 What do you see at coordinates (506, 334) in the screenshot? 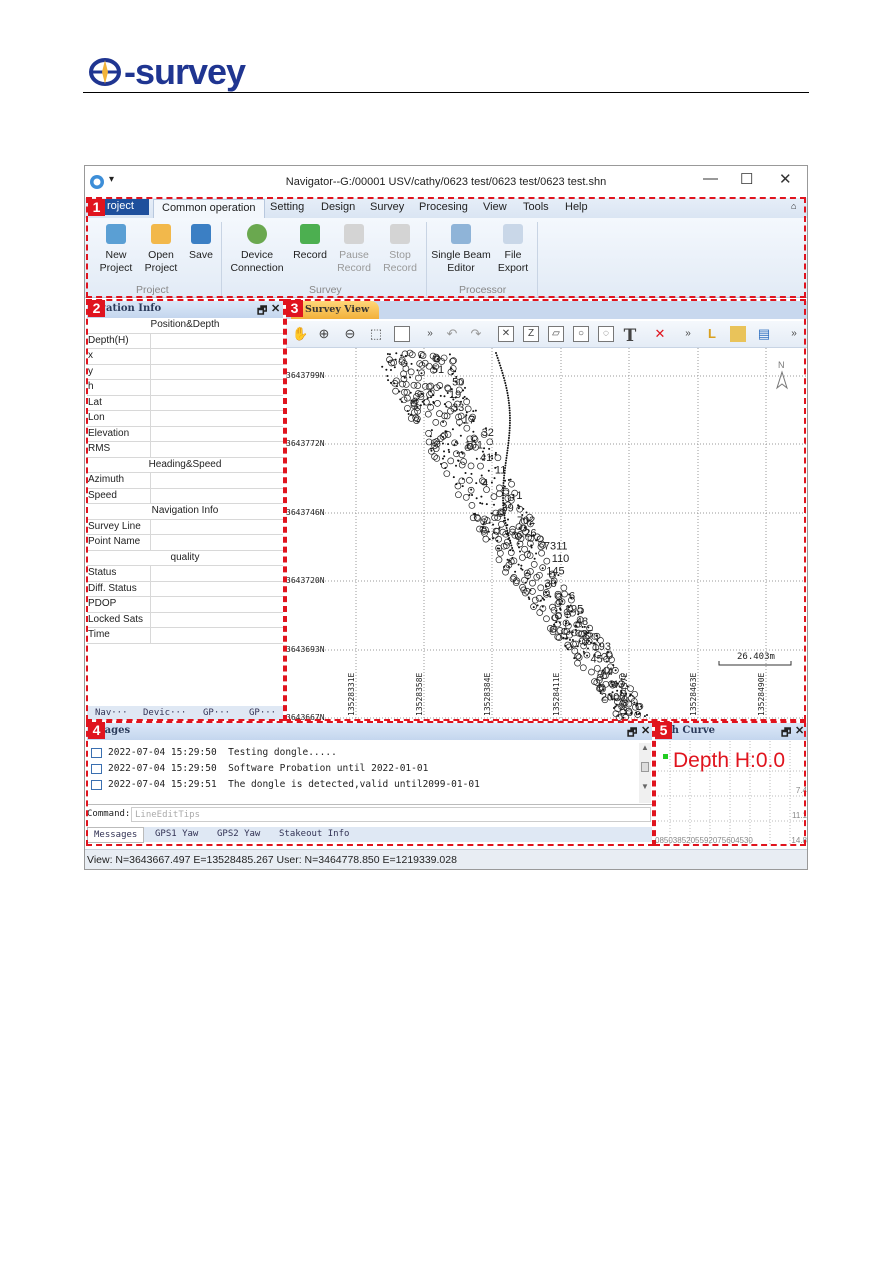
I see `delete-x-icon: ✕` at bounding box center [506, 334].